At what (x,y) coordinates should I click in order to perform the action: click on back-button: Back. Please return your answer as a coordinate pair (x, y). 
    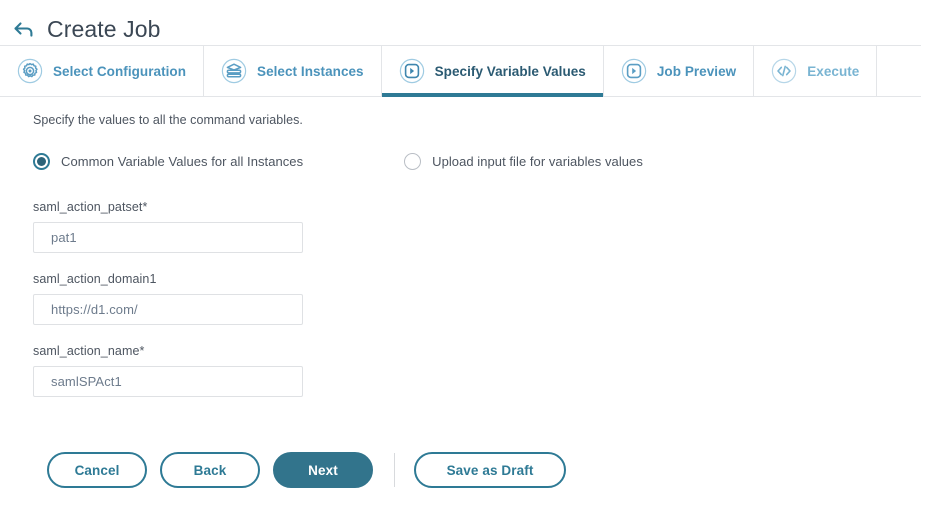
    Looking at the image, I should click on (210, 470).